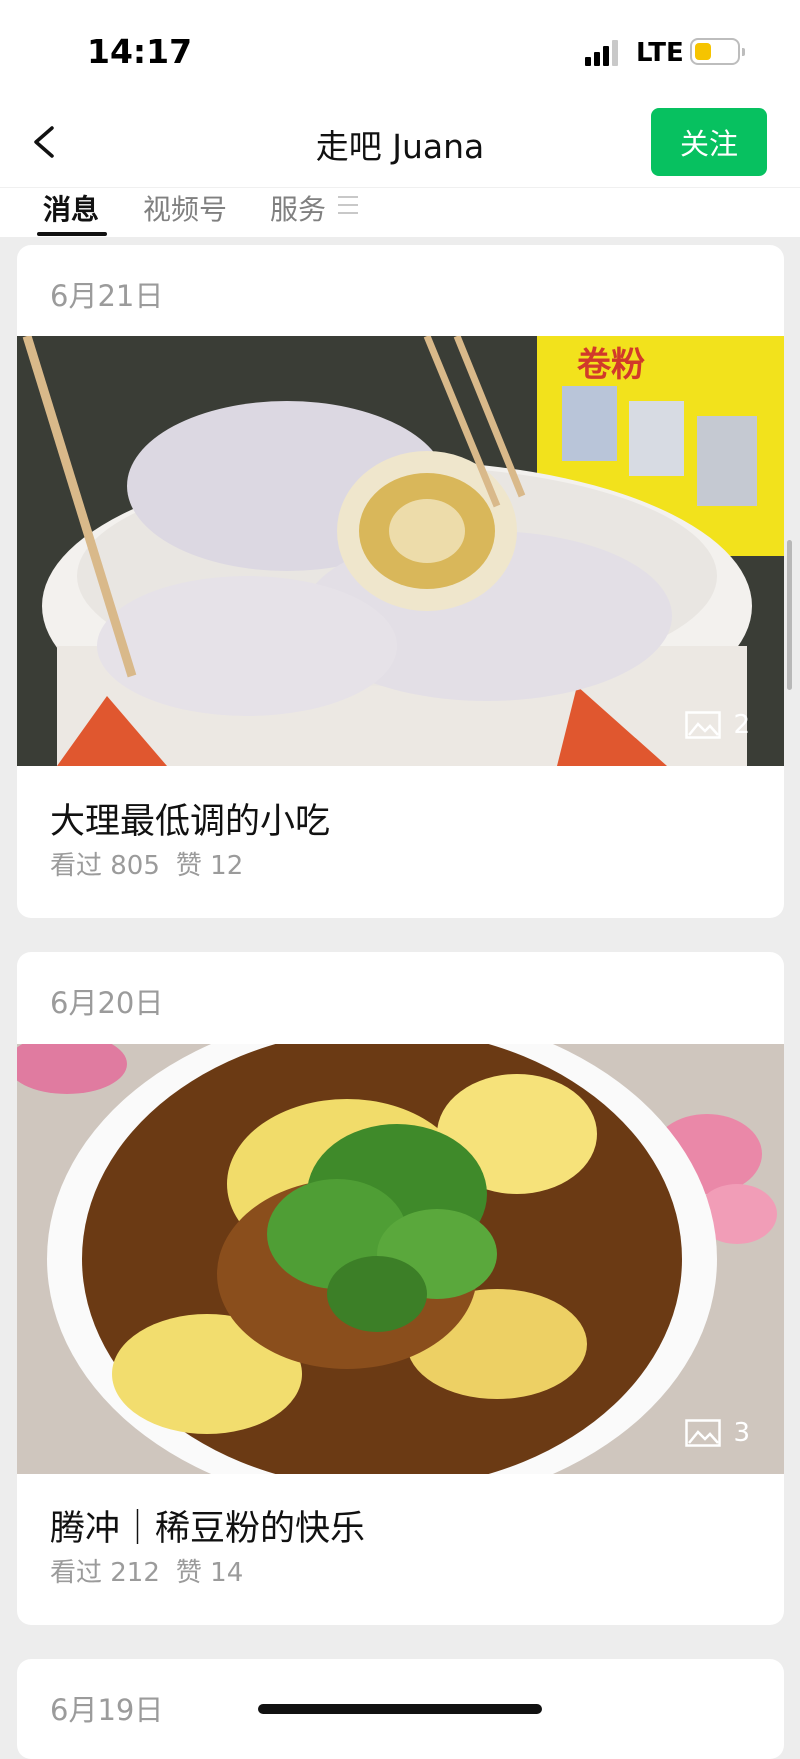  Describe the element at coordinates (71, 208) in the screenshot. I see `tab-messages: 消息` at that location.